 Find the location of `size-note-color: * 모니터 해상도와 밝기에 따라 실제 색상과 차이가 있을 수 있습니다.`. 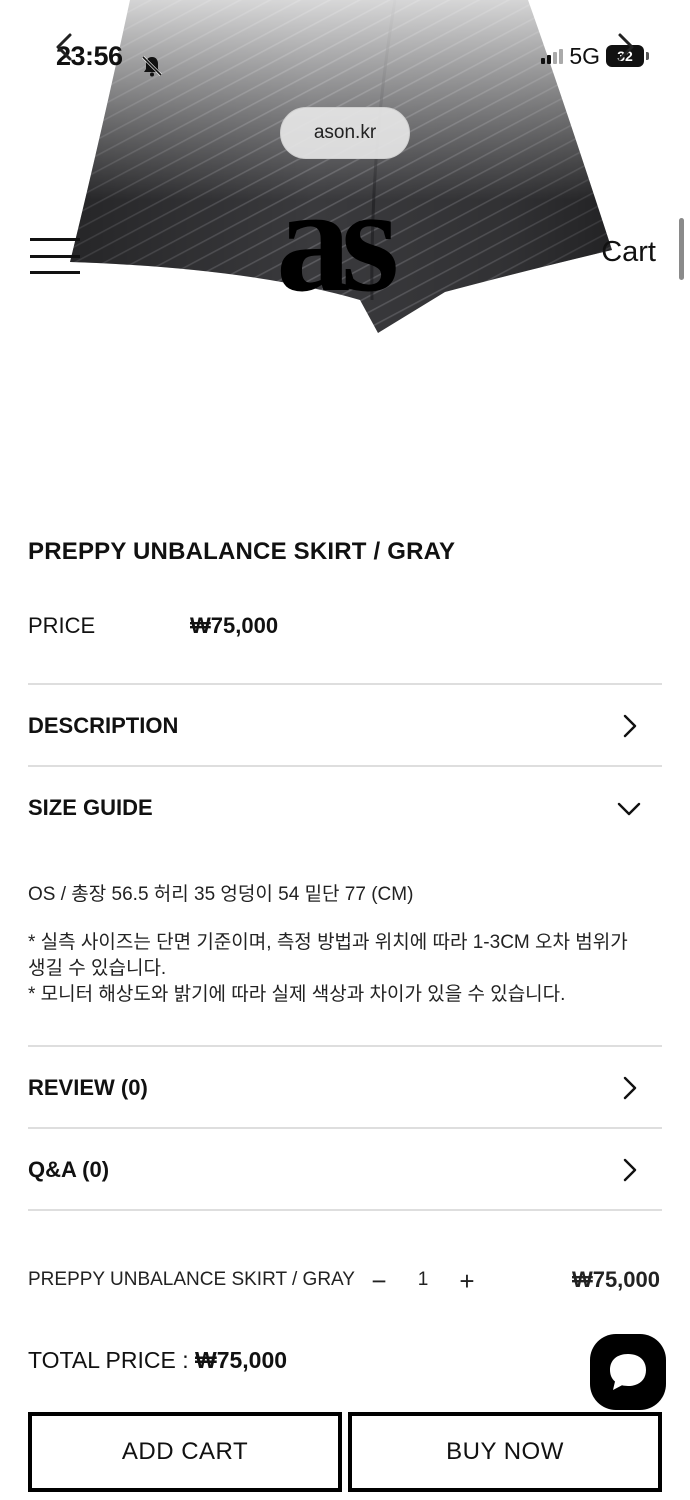

size-note-color: * 모니터 해상도와 밝기에 따라 실제 색상과 차이가 있을 수 있습니다. is located at coordinates (297, 994).